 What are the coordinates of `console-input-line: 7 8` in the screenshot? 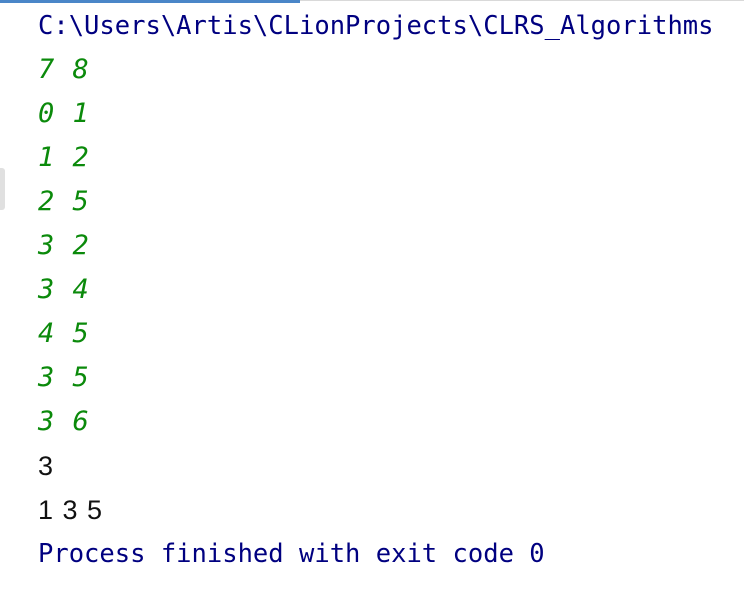 It's located at (64, 69).